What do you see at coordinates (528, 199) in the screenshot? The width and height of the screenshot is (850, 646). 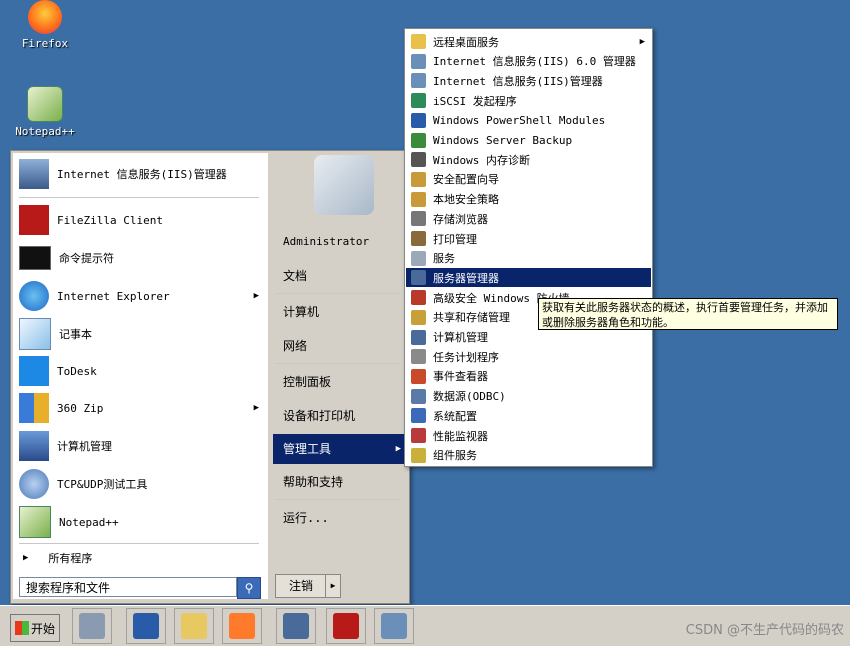 I see `submenu-item: 本地安全策略` at bounding box center [528, 199].